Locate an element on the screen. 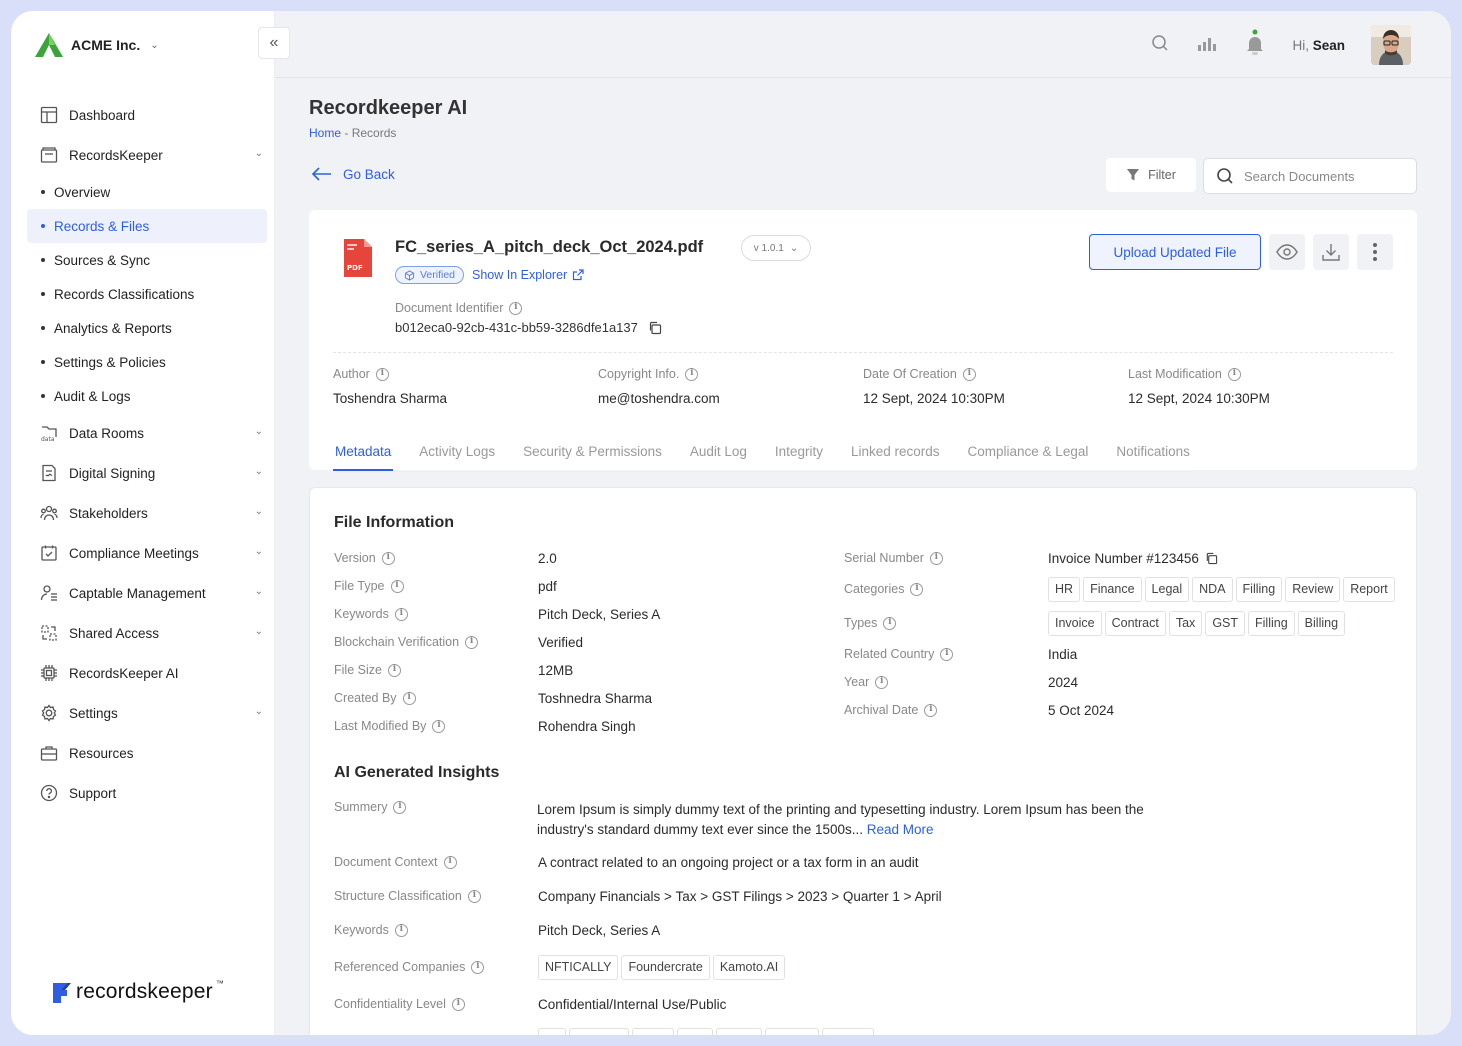 Image resolution: width=1462 pixels, height=1046 pixels. meta-copyright: Copyright Info. me@toshendra.com is located at coordinates (730, 386).